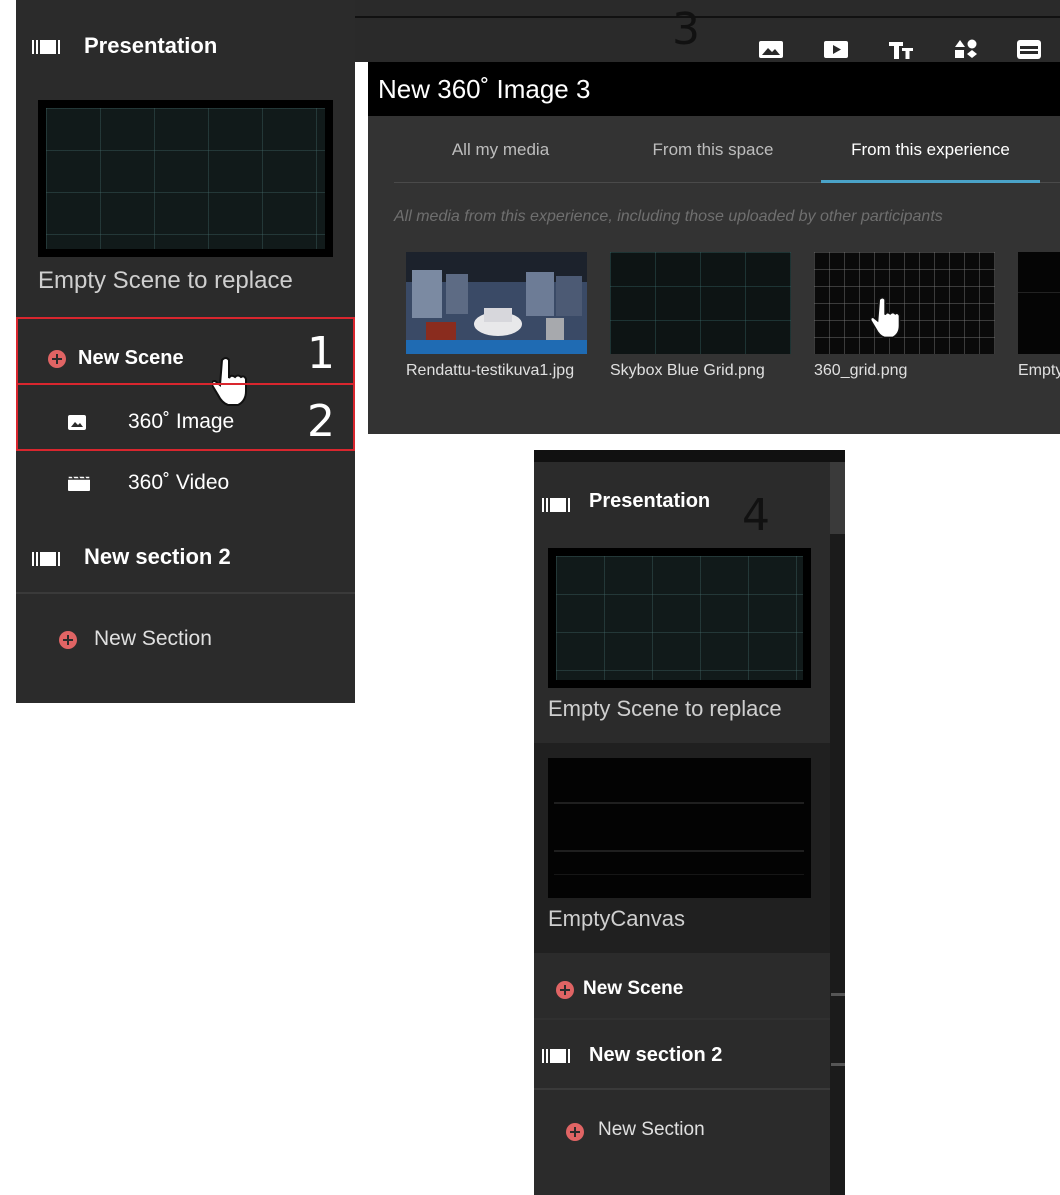  What do you see at coordinates (321, 421) in the screenshot?
I see `step-number-2: 2` at bounding box center [321, 421].